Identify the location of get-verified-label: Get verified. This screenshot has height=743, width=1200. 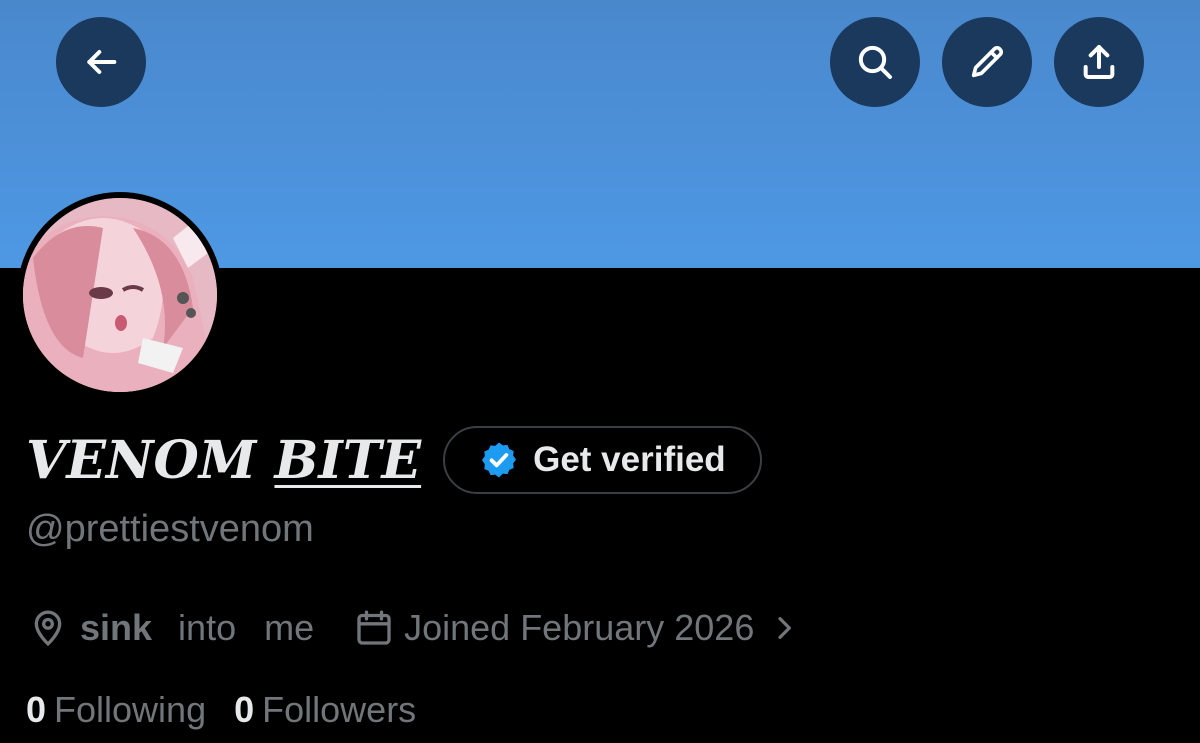
(629, 459).